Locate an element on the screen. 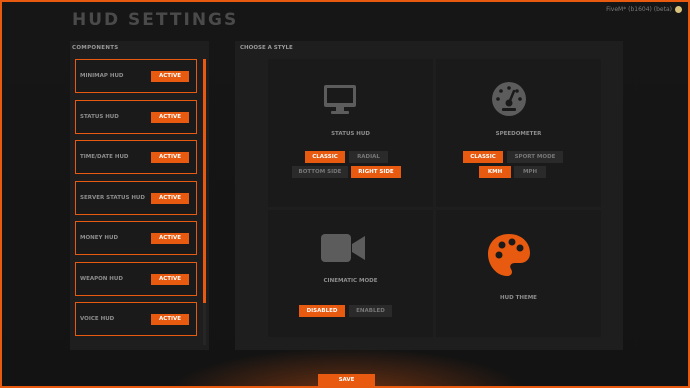 The width and height of the screenshot is (690, 388). components-scrollbar is located at coordinates (204, 202).